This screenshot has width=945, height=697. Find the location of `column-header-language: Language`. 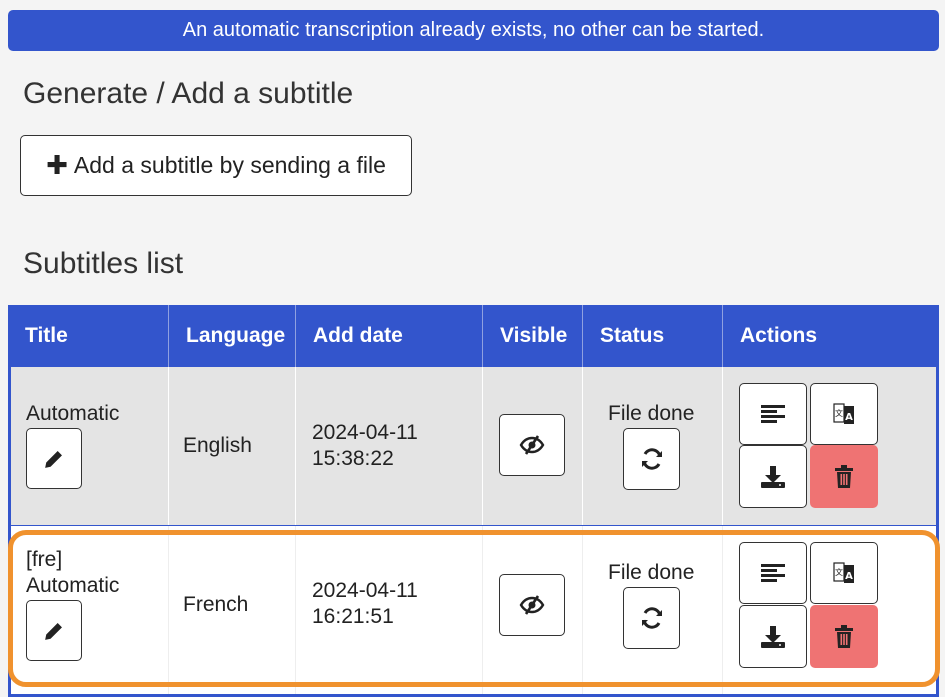

column-header-language: Language is located at coordinates (232, 336).